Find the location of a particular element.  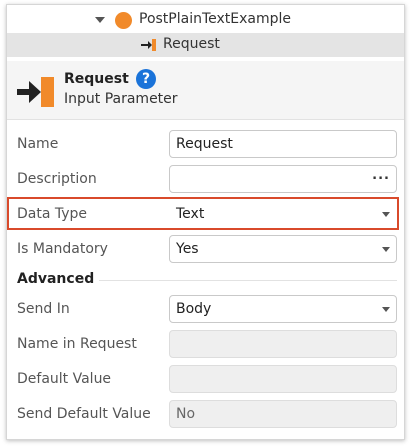

property-row-is-mandatory: Is Mandatory Yes is located at coordinates (205, 249).